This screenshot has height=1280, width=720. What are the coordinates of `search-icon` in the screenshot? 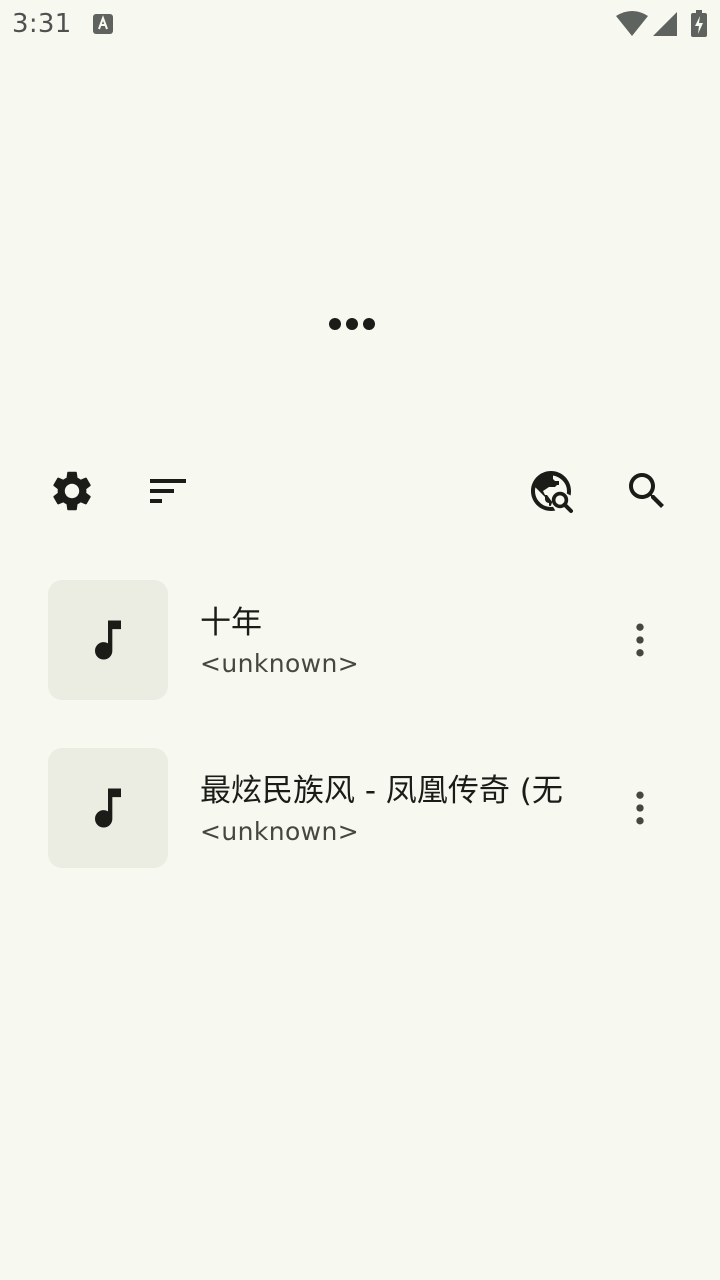 It's located at (646, 490).